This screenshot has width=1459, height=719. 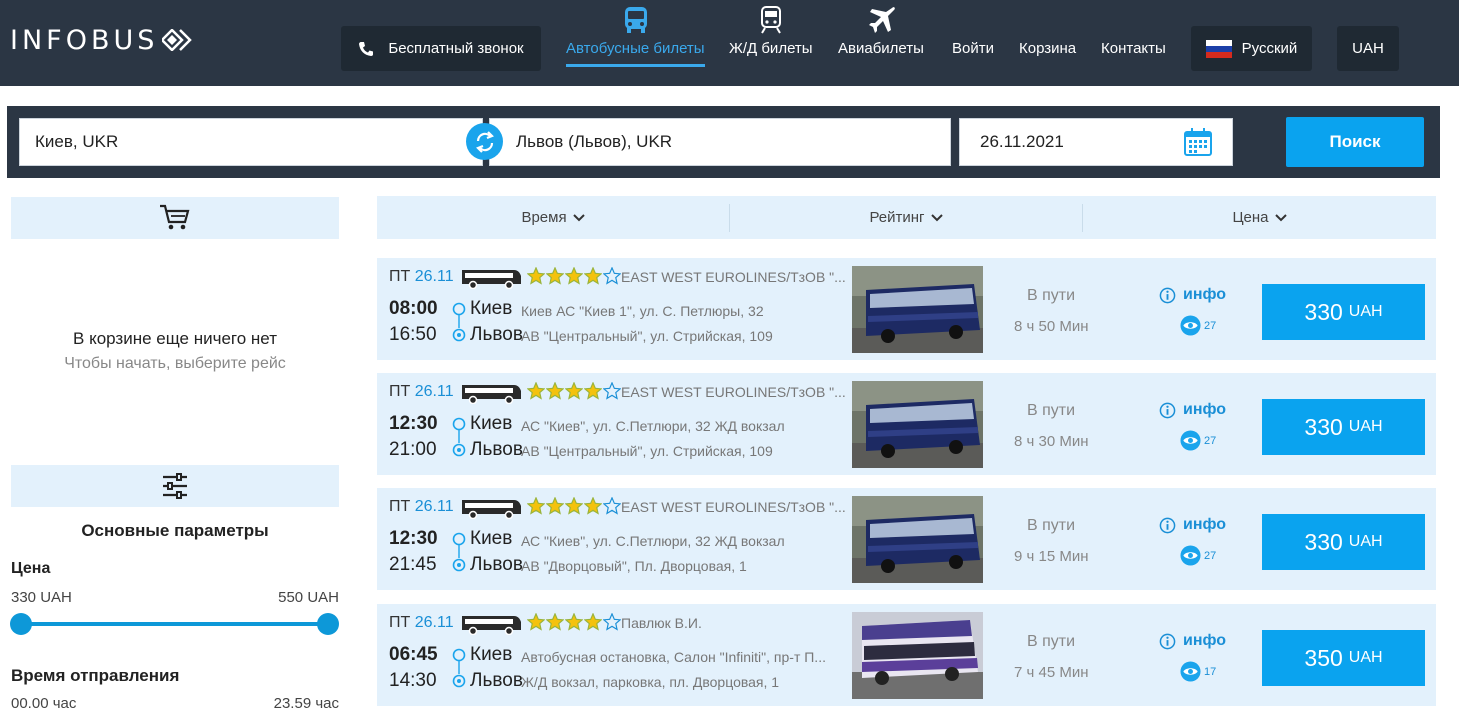 I want to click on departure-address: АС "Киев", ул. С.Петлюри, 32 ЖД вокзал, so click(x=653, y=426).